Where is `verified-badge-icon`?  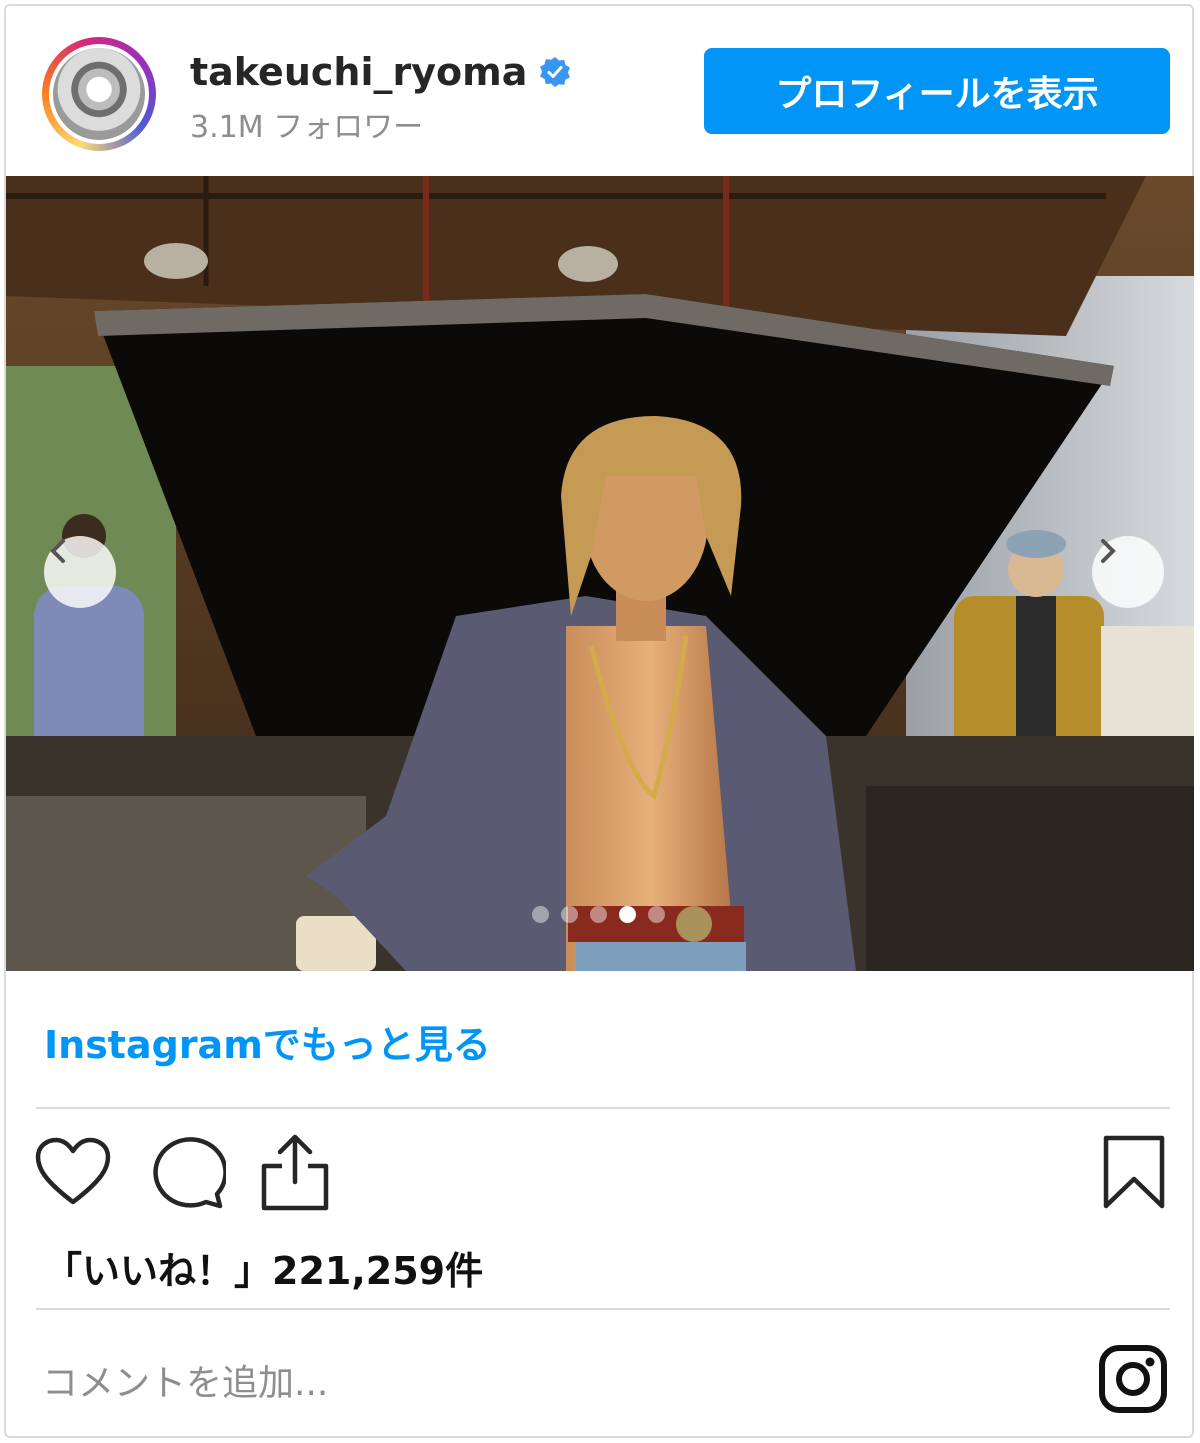 verified-badge-icon is located at coordinates (555, 72).